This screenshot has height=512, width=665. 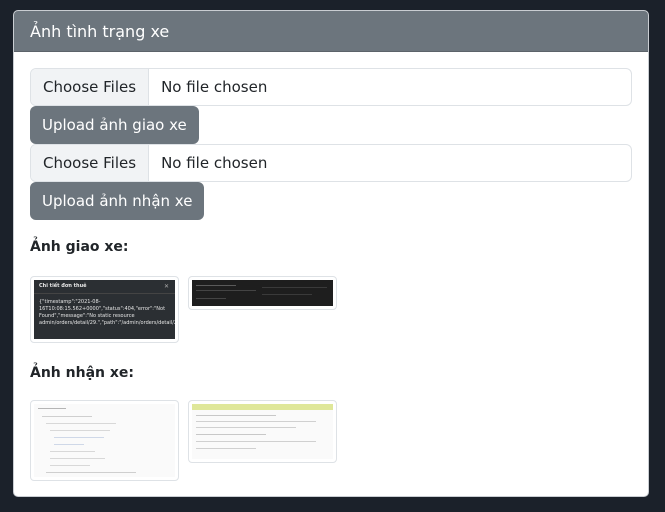 I want to click on delivery-file-status: No file chosen, so click(x=214, y=87).